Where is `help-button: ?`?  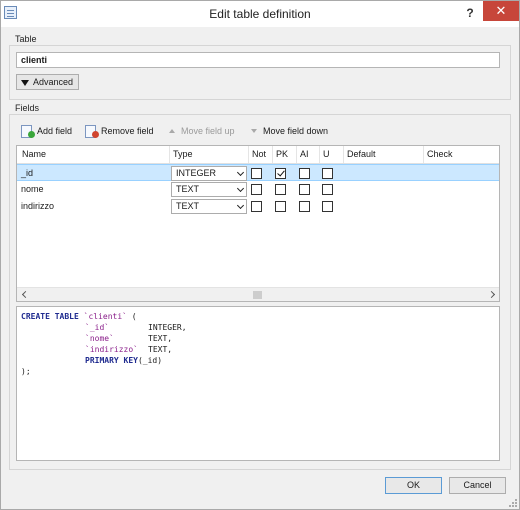
help-button: ? is located at coordinates (470, 13).